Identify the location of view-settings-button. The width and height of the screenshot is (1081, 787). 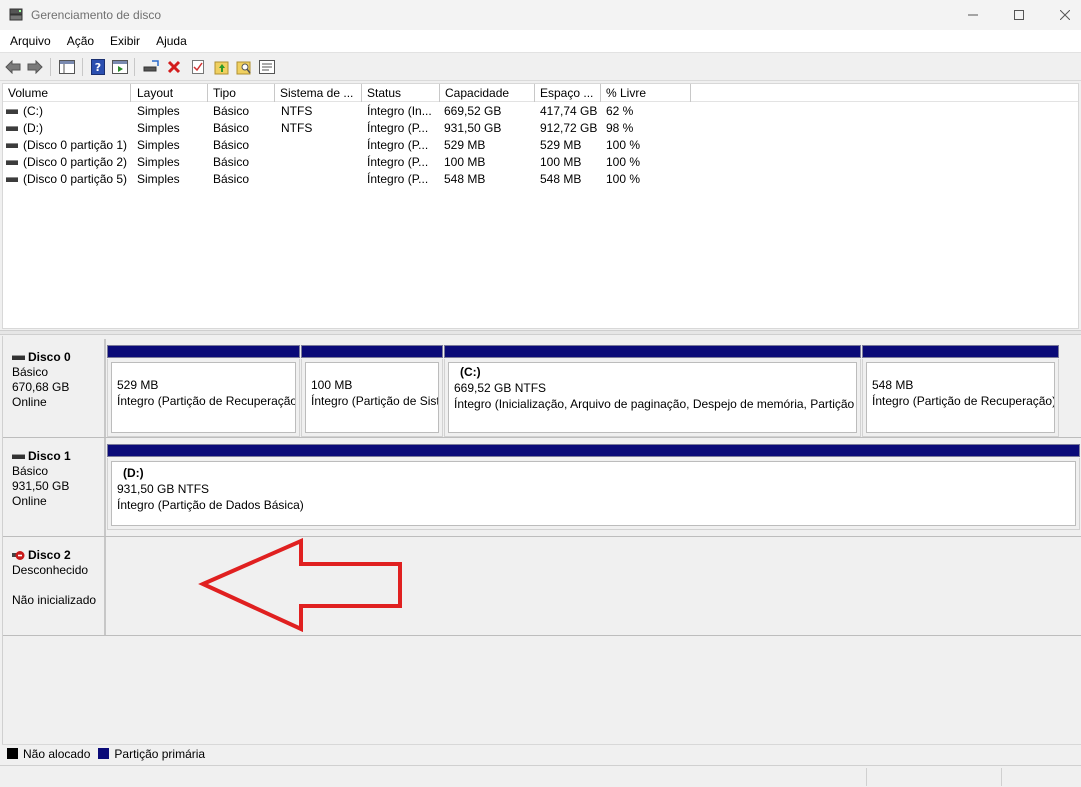
(267, 67).